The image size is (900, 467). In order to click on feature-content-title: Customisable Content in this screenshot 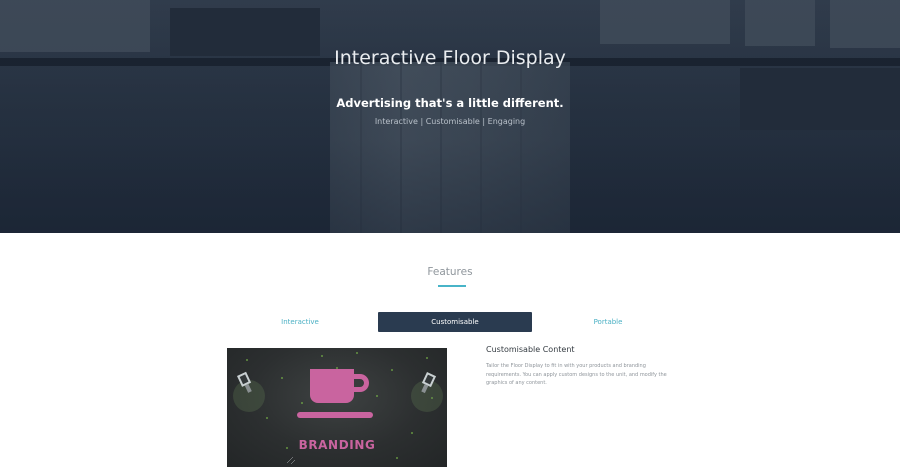, I will do `click(530, 349)`.